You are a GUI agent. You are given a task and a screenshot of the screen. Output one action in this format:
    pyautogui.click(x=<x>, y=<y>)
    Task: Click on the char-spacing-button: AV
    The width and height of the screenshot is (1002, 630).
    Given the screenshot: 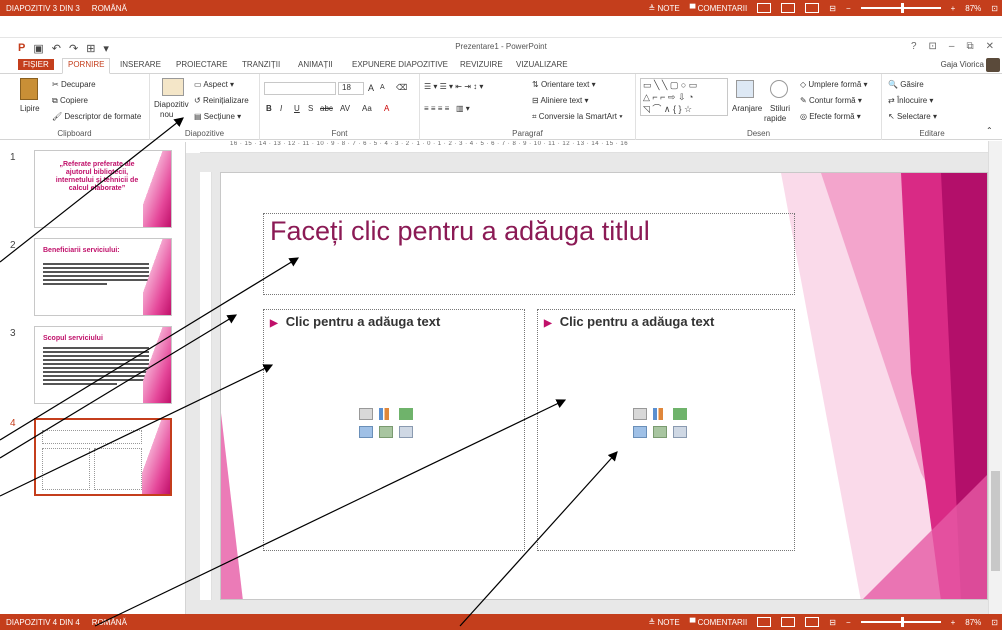 What is the action you would take?
    pyautogui.click(x=345, y=108)
    